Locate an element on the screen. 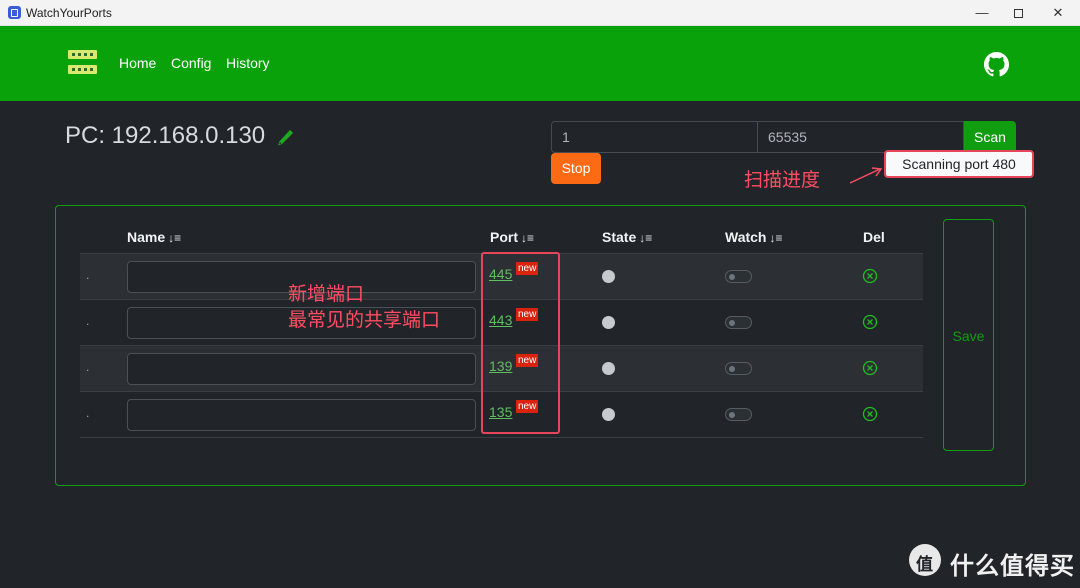 The height and width of the screenshot is (588, 1080). column-header-state-label: State is located at coordinates (619, 237).